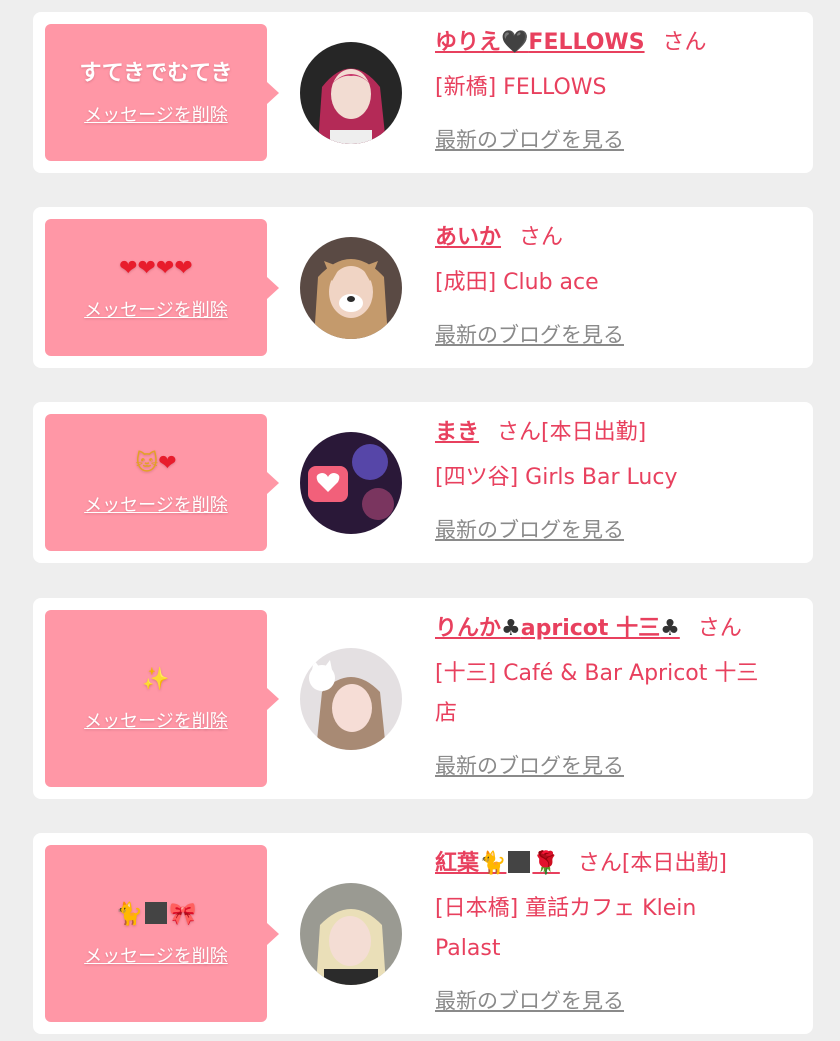  Describe the element at coordinates (183, 914) in the screenshot. I see `ribbon-icon: 🎀` at that location.